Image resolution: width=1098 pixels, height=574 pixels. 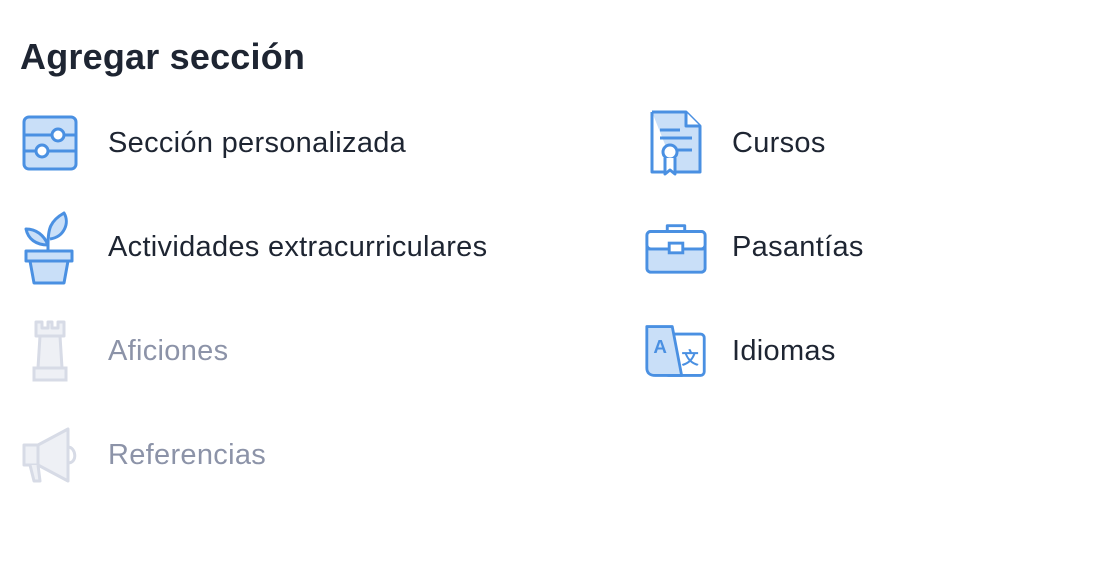 I want to click on add-section-internships: Pasantías, so click(x=754, y=247).